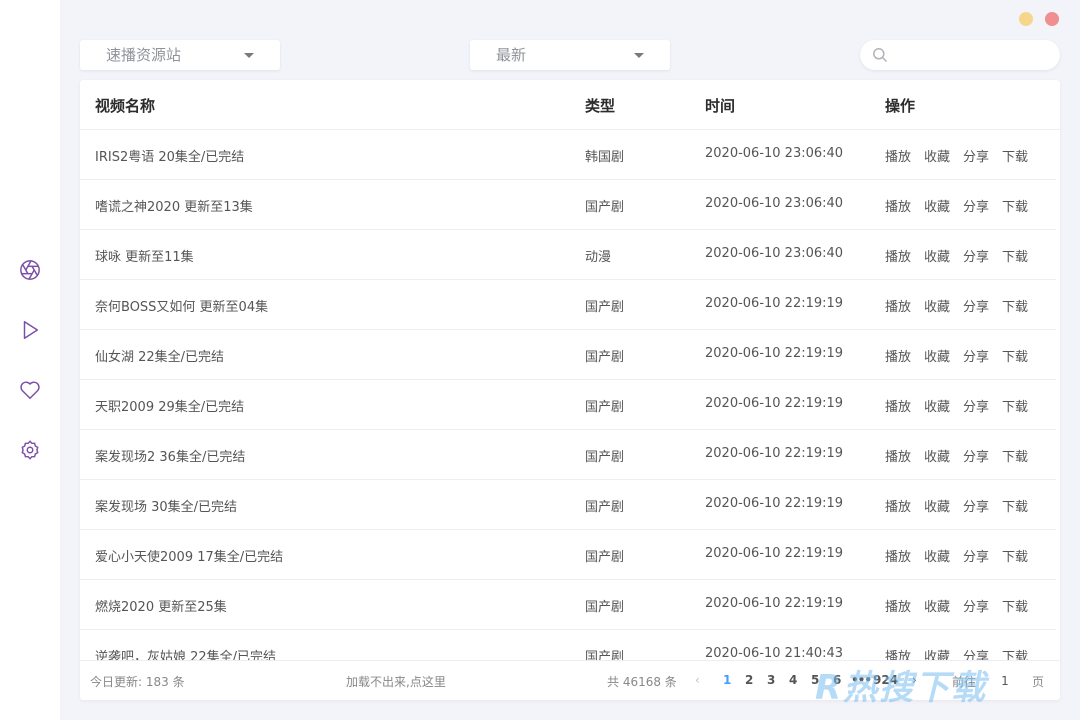 This screenshot has width=1080, height=720. What do you see at coordinates (774, 203) in the screenshot?
I see `video-time: 2020-06-10 23:06:40` at bounding box center [774, 203].